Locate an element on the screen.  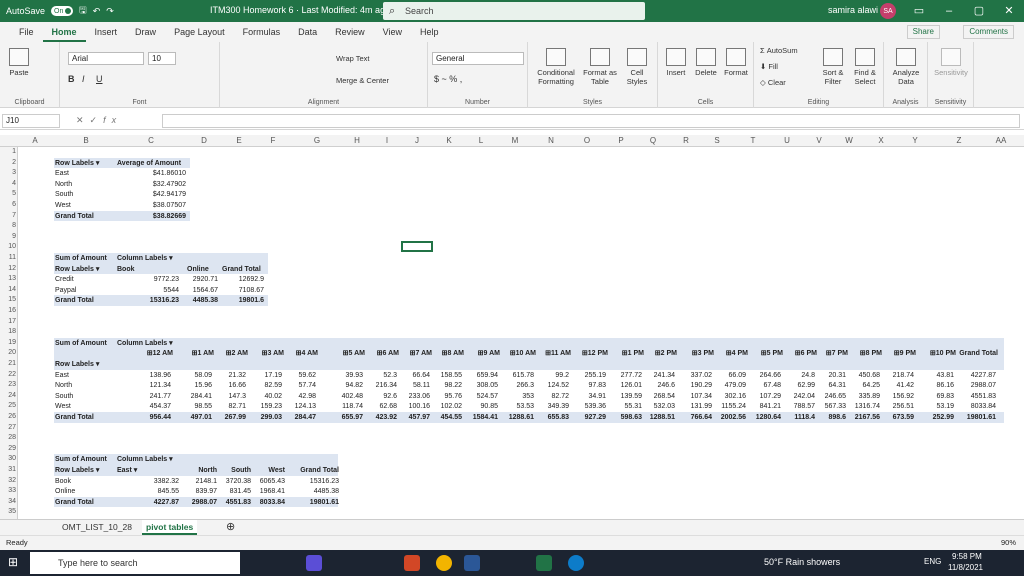
row-header: 19 is located at coordinates (8, 342).